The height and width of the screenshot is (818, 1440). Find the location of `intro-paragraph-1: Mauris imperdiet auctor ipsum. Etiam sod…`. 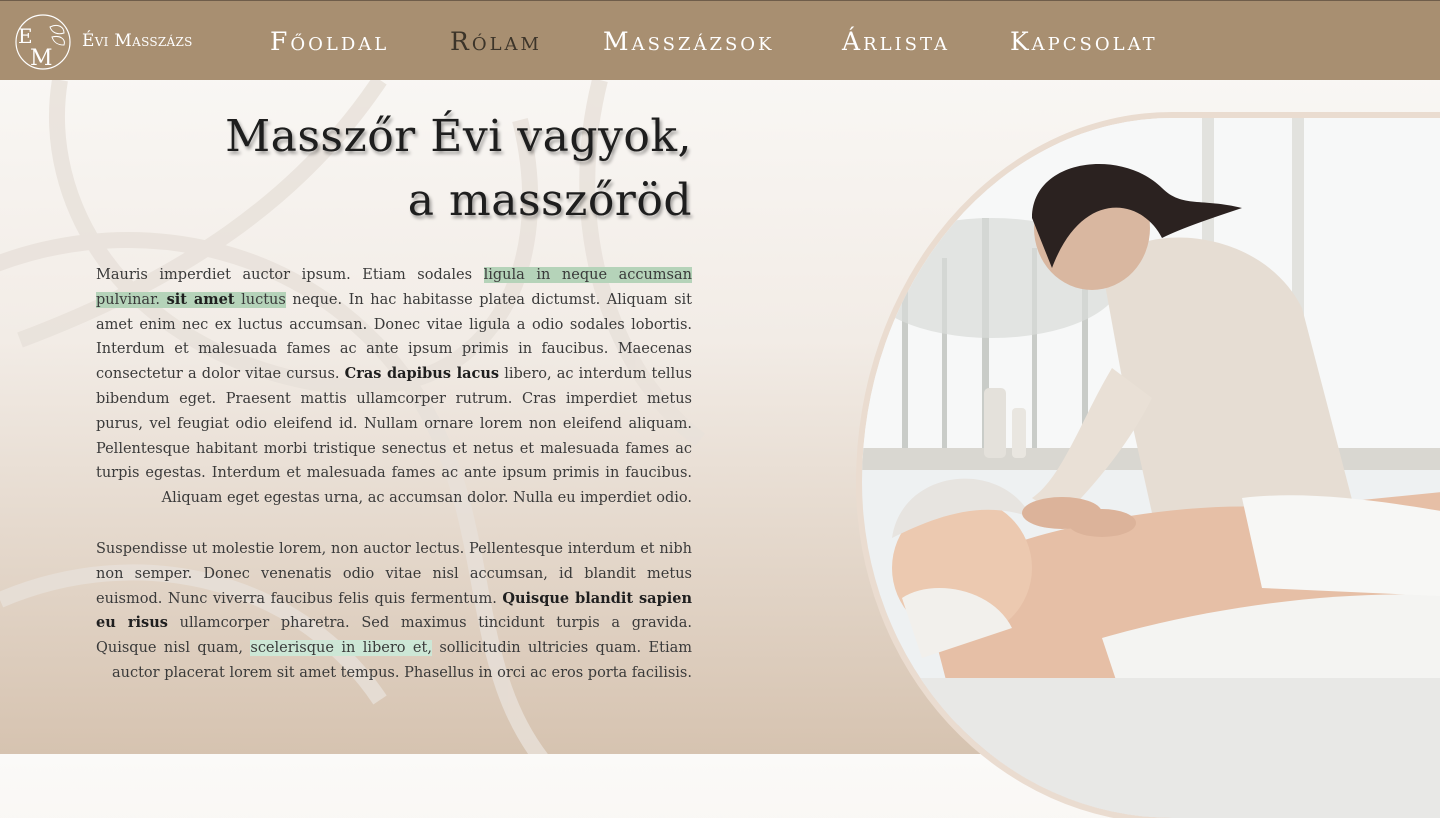

intro-paragraph-1: Mauris imperdiet auctor ipsum. Etiam sod… is located at coordinates (394, 387).